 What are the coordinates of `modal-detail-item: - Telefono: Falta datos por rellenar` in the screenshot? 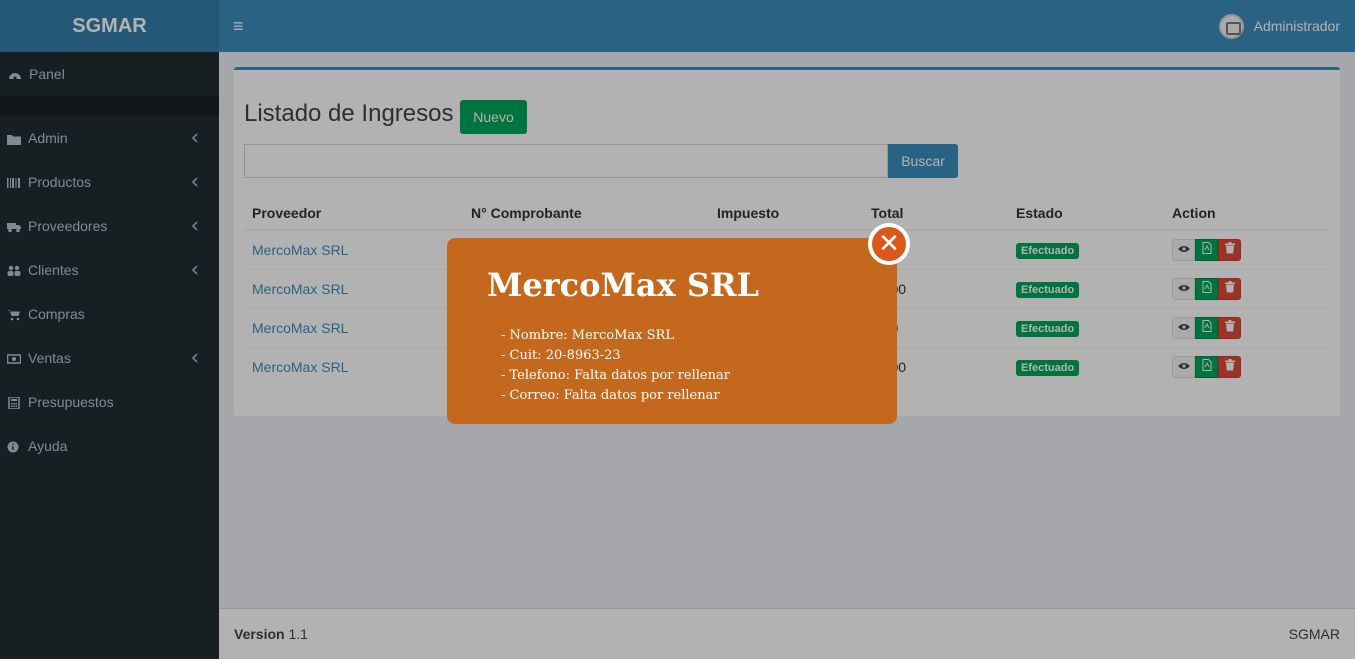 It's located at (615, 375).